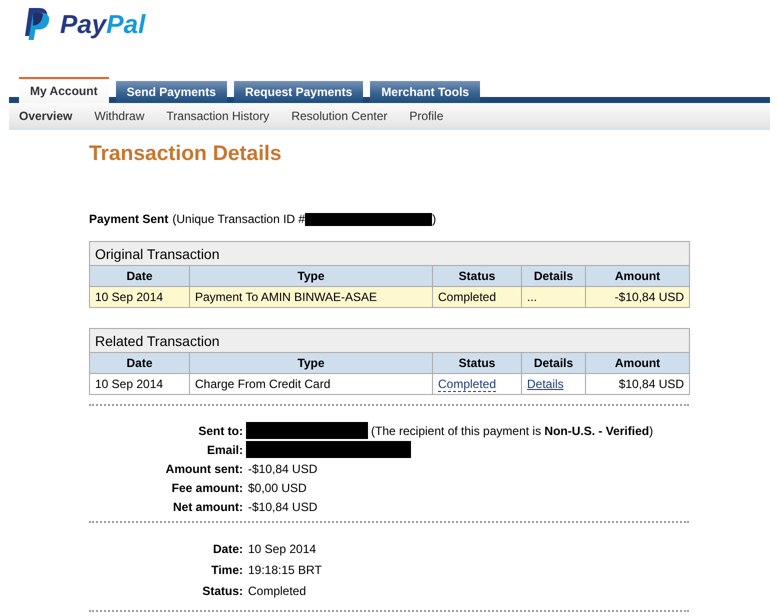 Image resolution: width=777 pixels, height=616 pixels. What do you see at coordinates (638, 297) in the screenshot?
I see `table-cell: -$10,84 USD` at bounding box center [638, 297].